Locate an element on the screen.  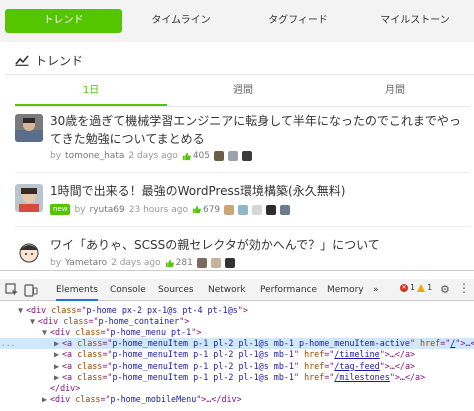
devtools-tab-memory: Memory is located at coordinates (345, 290).